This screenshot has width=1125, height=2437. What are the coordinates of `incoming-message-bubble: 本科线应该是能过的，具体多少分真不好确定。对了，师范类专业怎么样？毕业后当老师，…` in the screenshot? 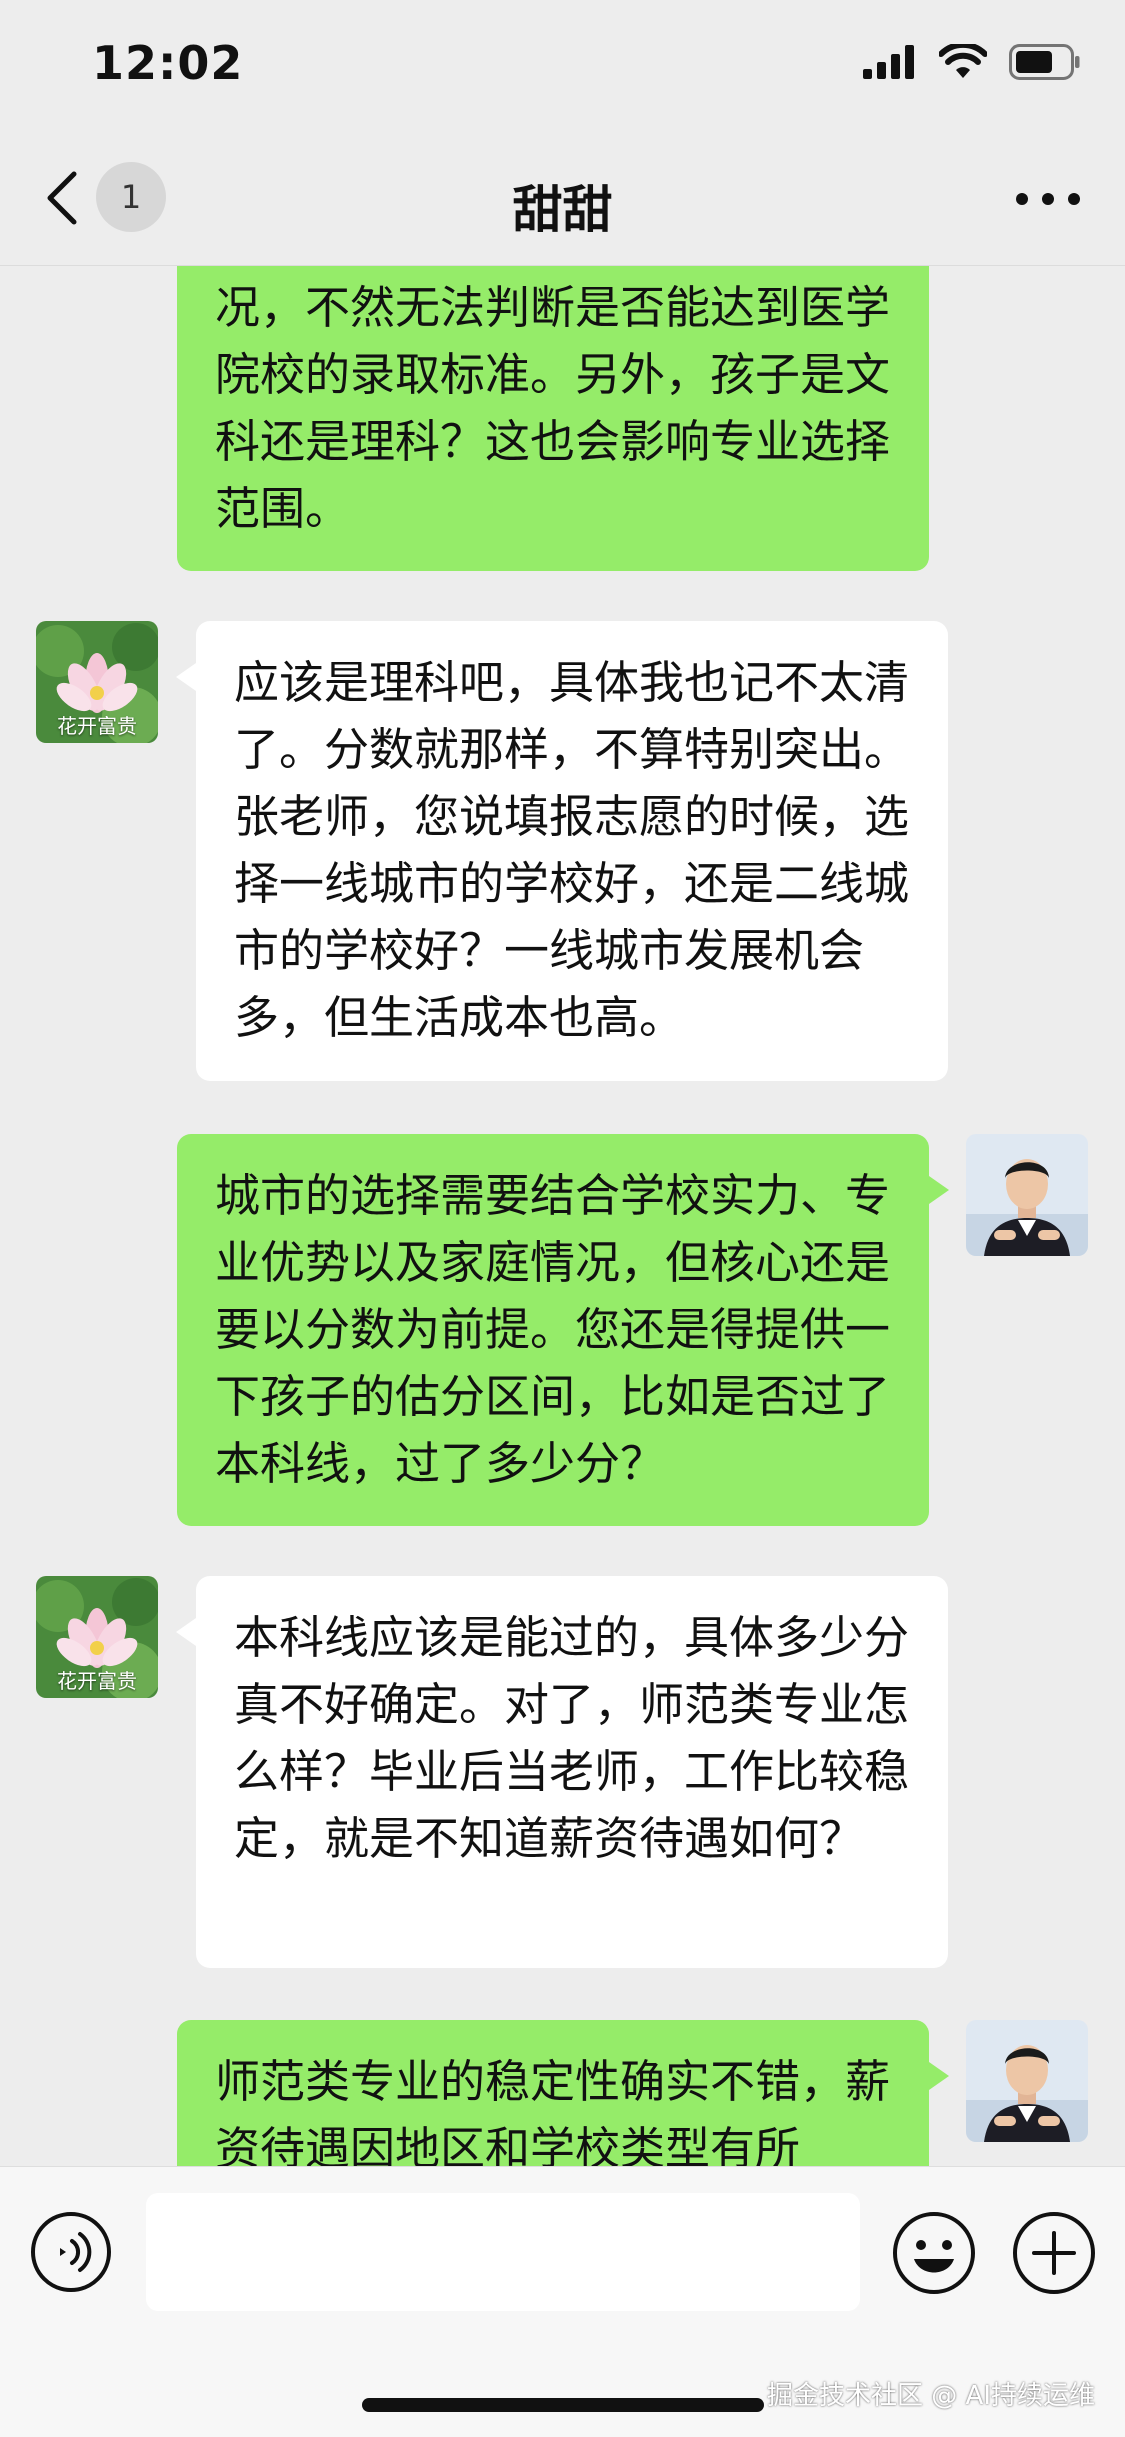 It's located at (562, 1772).